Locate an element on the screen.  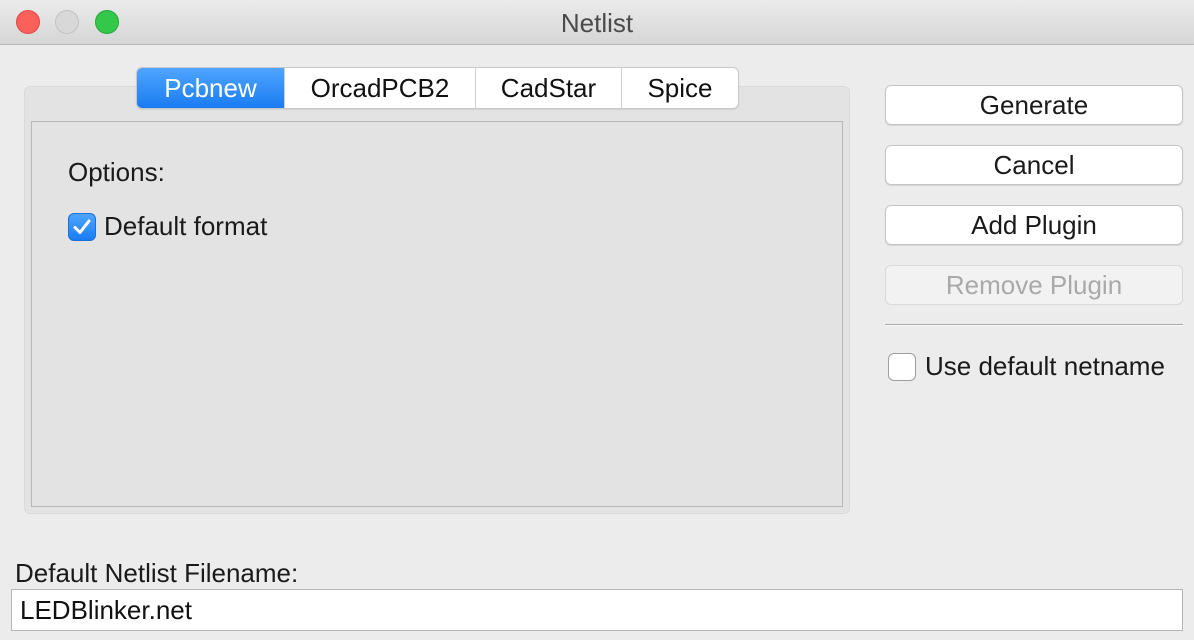
window-title: Netlist is located at coordinates (597, 23).